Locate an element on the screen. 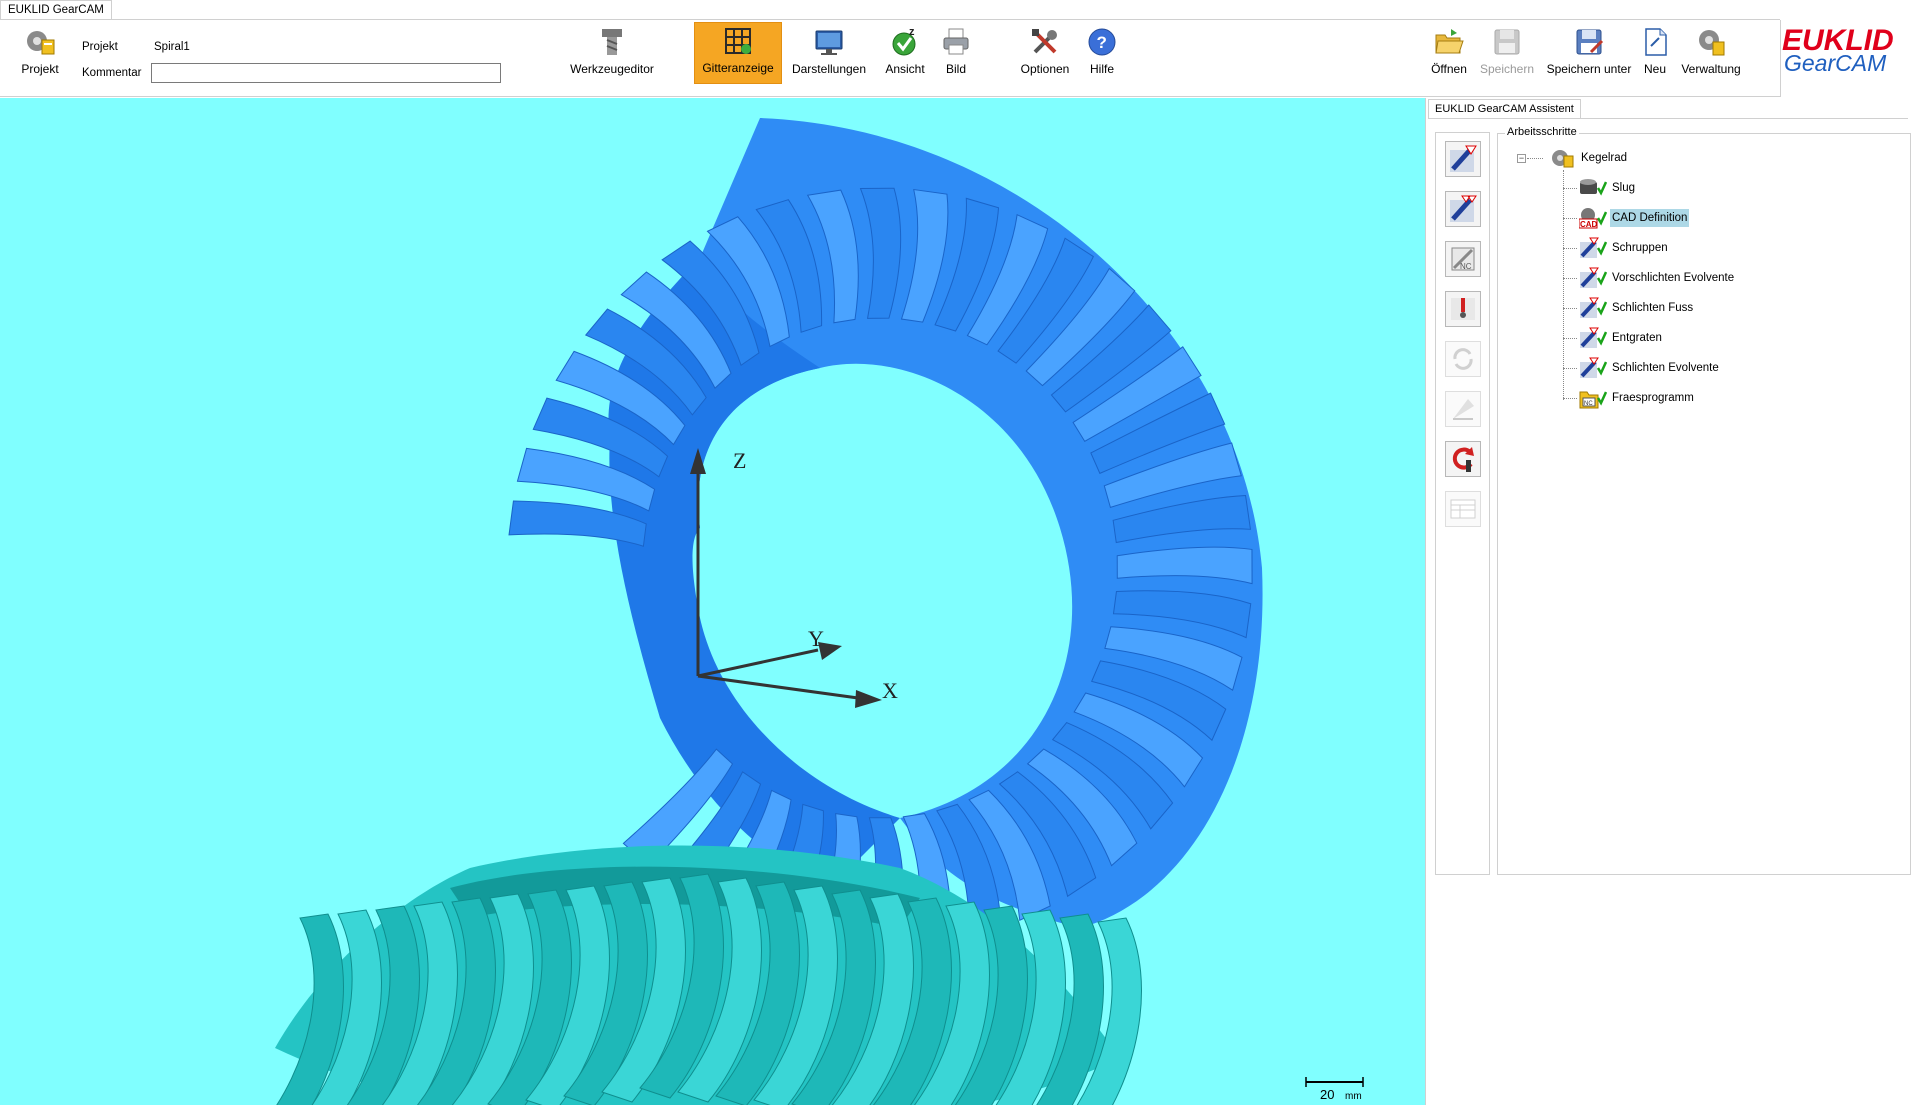 This screenshot has width=1920, height=1105. hilfe-button: ? Hilfe is located at coordinates (1102, 54).